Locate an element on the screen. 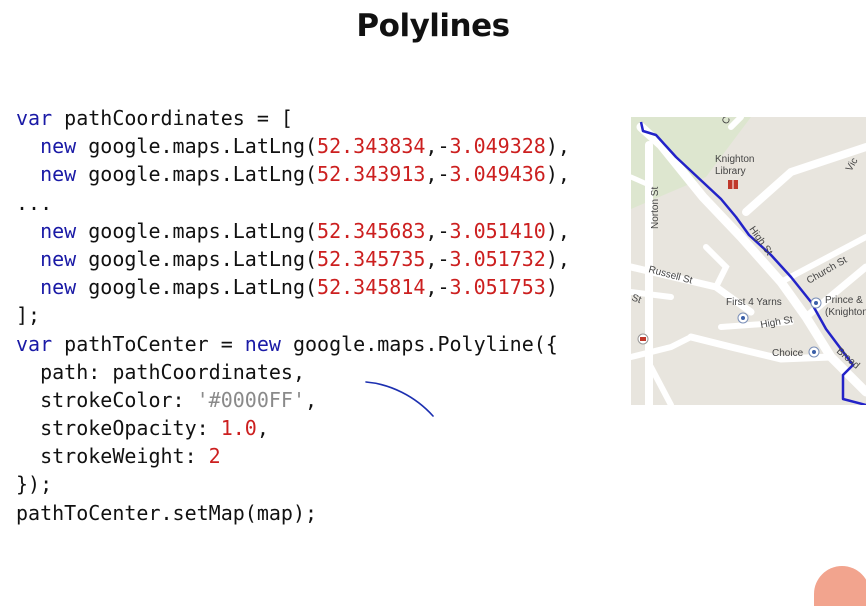 This screenshot has height=606, width=866. code-number: 3.049328 is located at coordinates (497, 146).